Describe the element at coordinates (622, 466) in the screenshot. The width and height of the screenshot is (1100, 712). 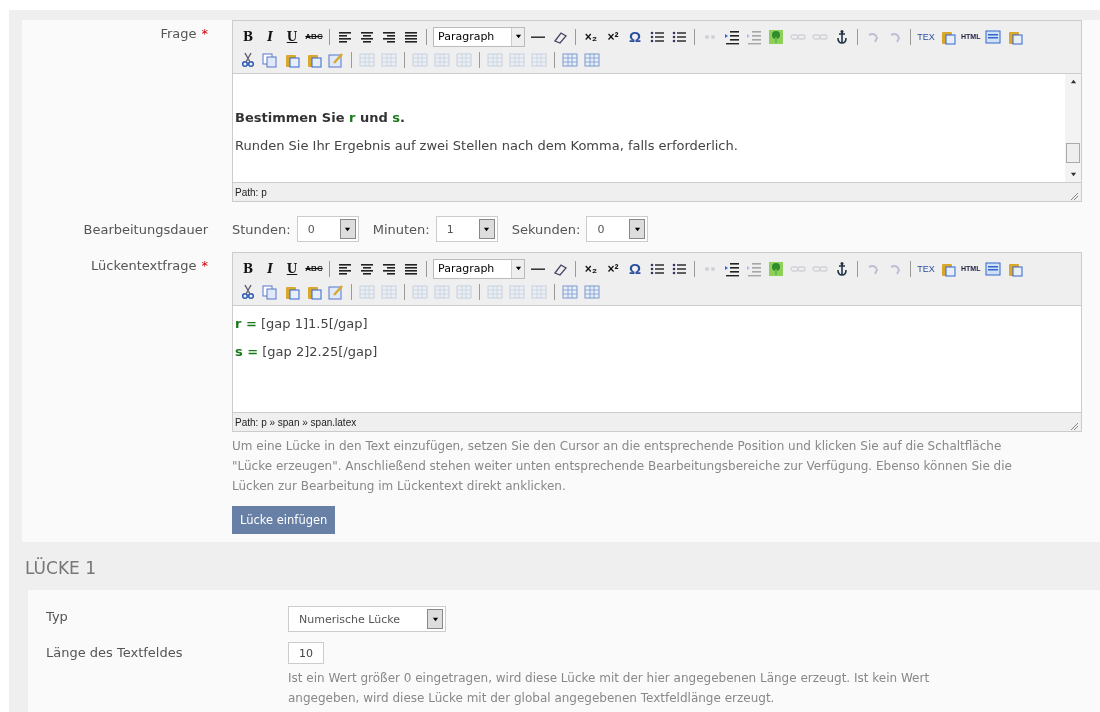
I see `help-text: Um eine Lücke in den Text einzufügen, setzen Sie den Cursor an die entsprechende Position und klicken Sie auf die Schaltfläche "Lücke erzeugen". Anschließend stehen weiter unten entsprechende Bearbeitungsbereiche zur Verfügung. Ebenso können Sie die Lücken zur Bearbeitung im Lückentext direkt anklicken.` at that location.